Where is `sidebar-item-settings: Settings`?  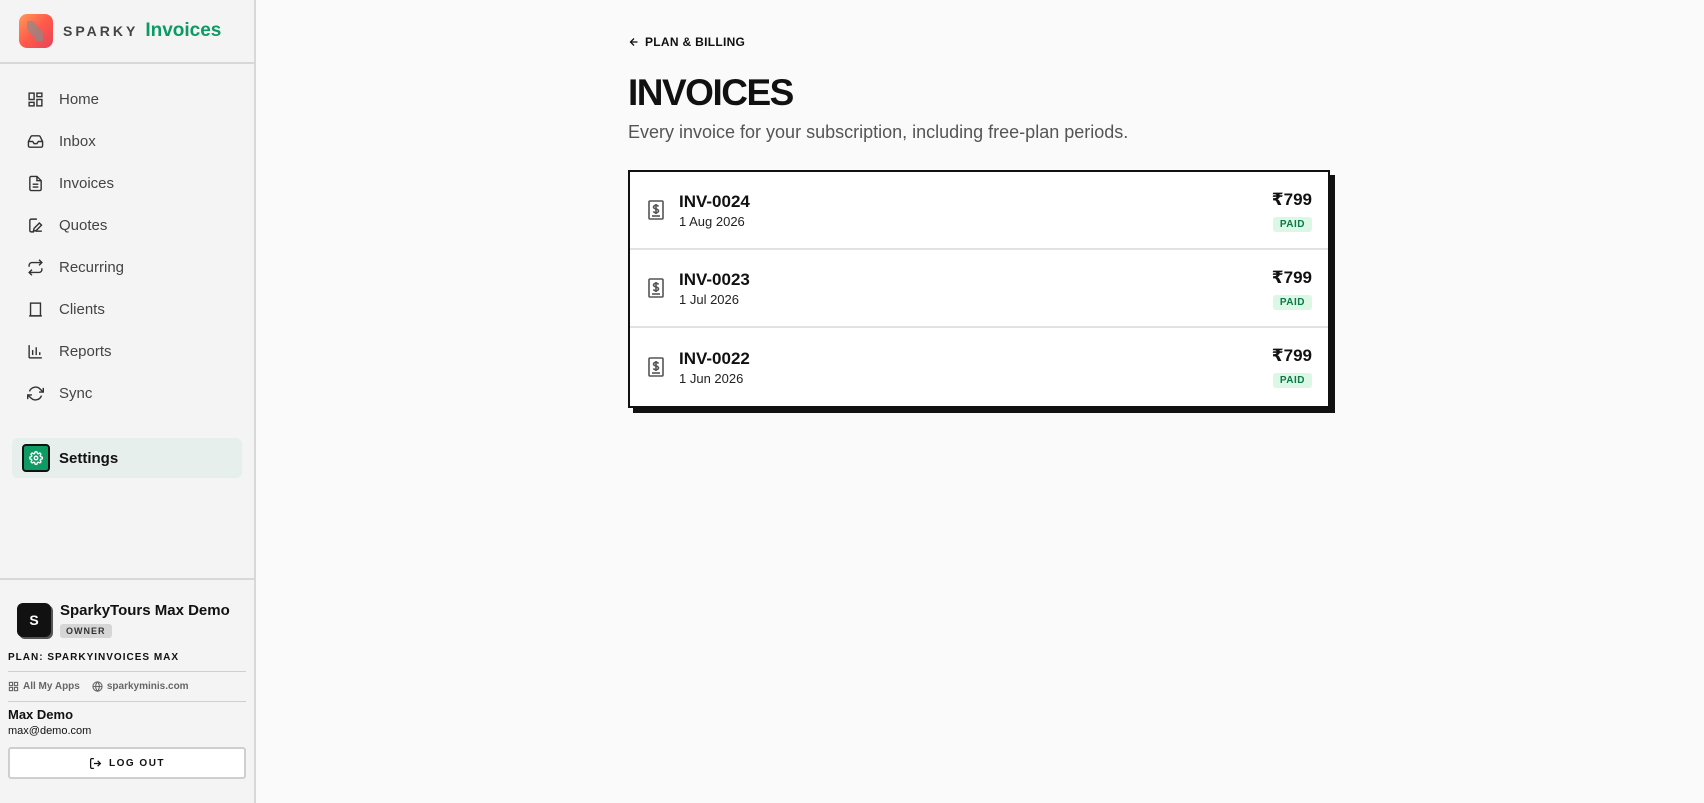
sidebar-item-settings: Settings is located at coordinates (127, 458).